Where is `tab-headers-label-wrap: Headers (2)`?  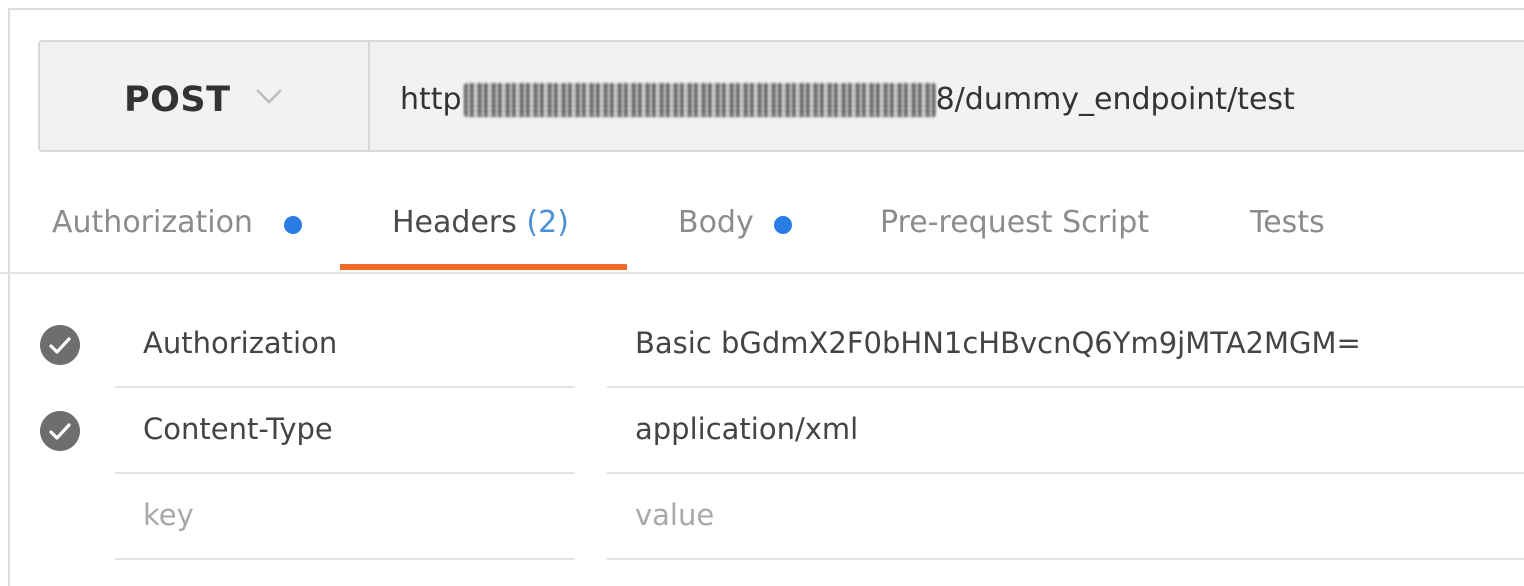
tab-headers-label-wrap: Headers (2) is located at coordinates (480, 222).